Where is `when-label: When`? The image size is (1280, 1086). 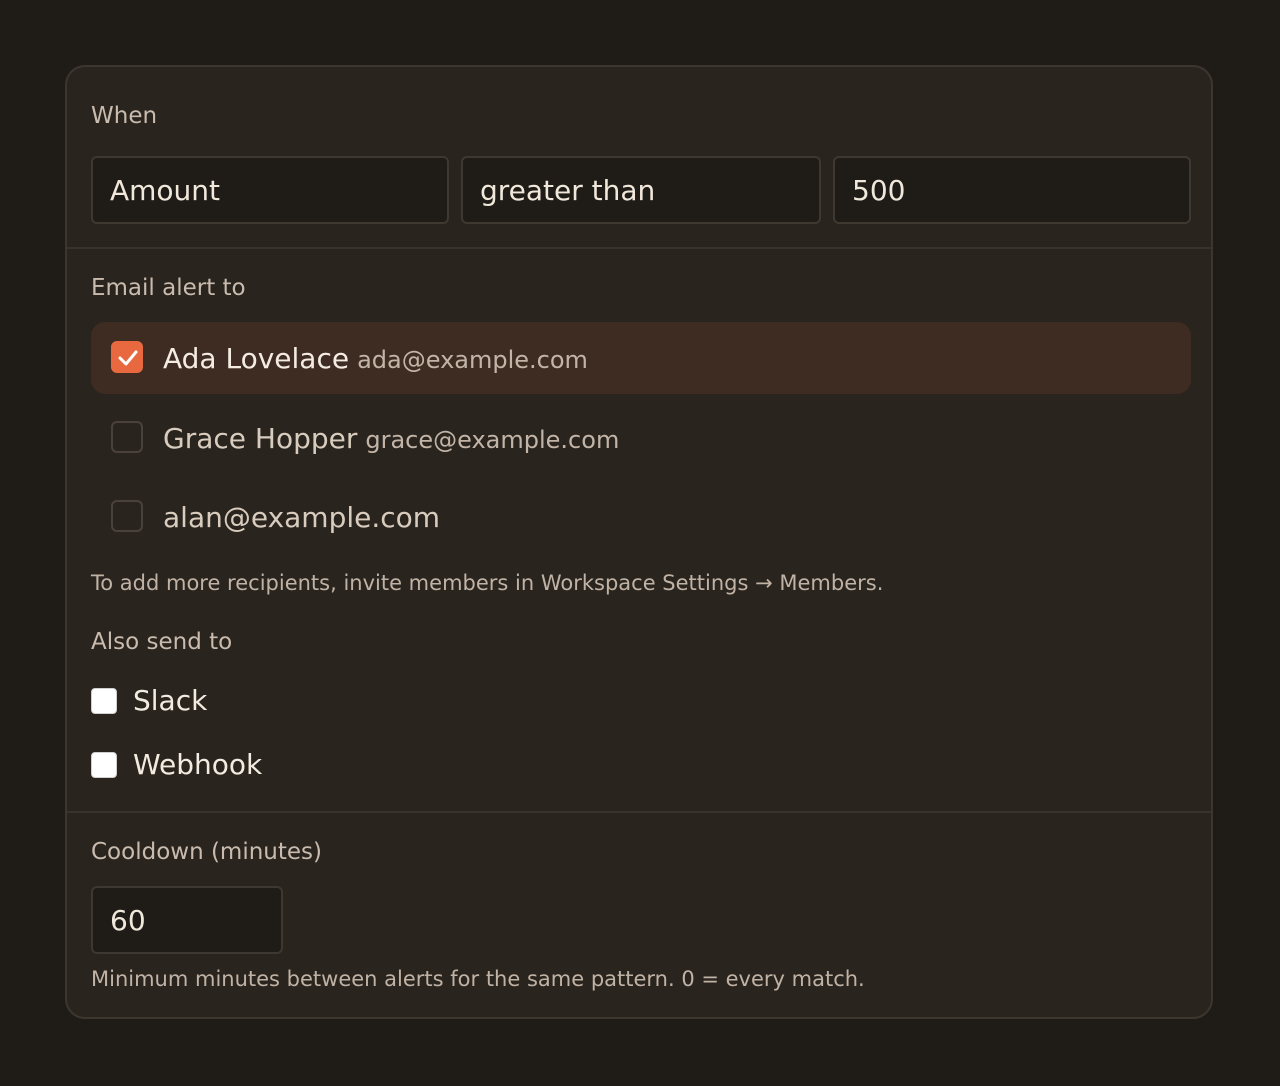
when-label: When is located at coordinates (124, 116).